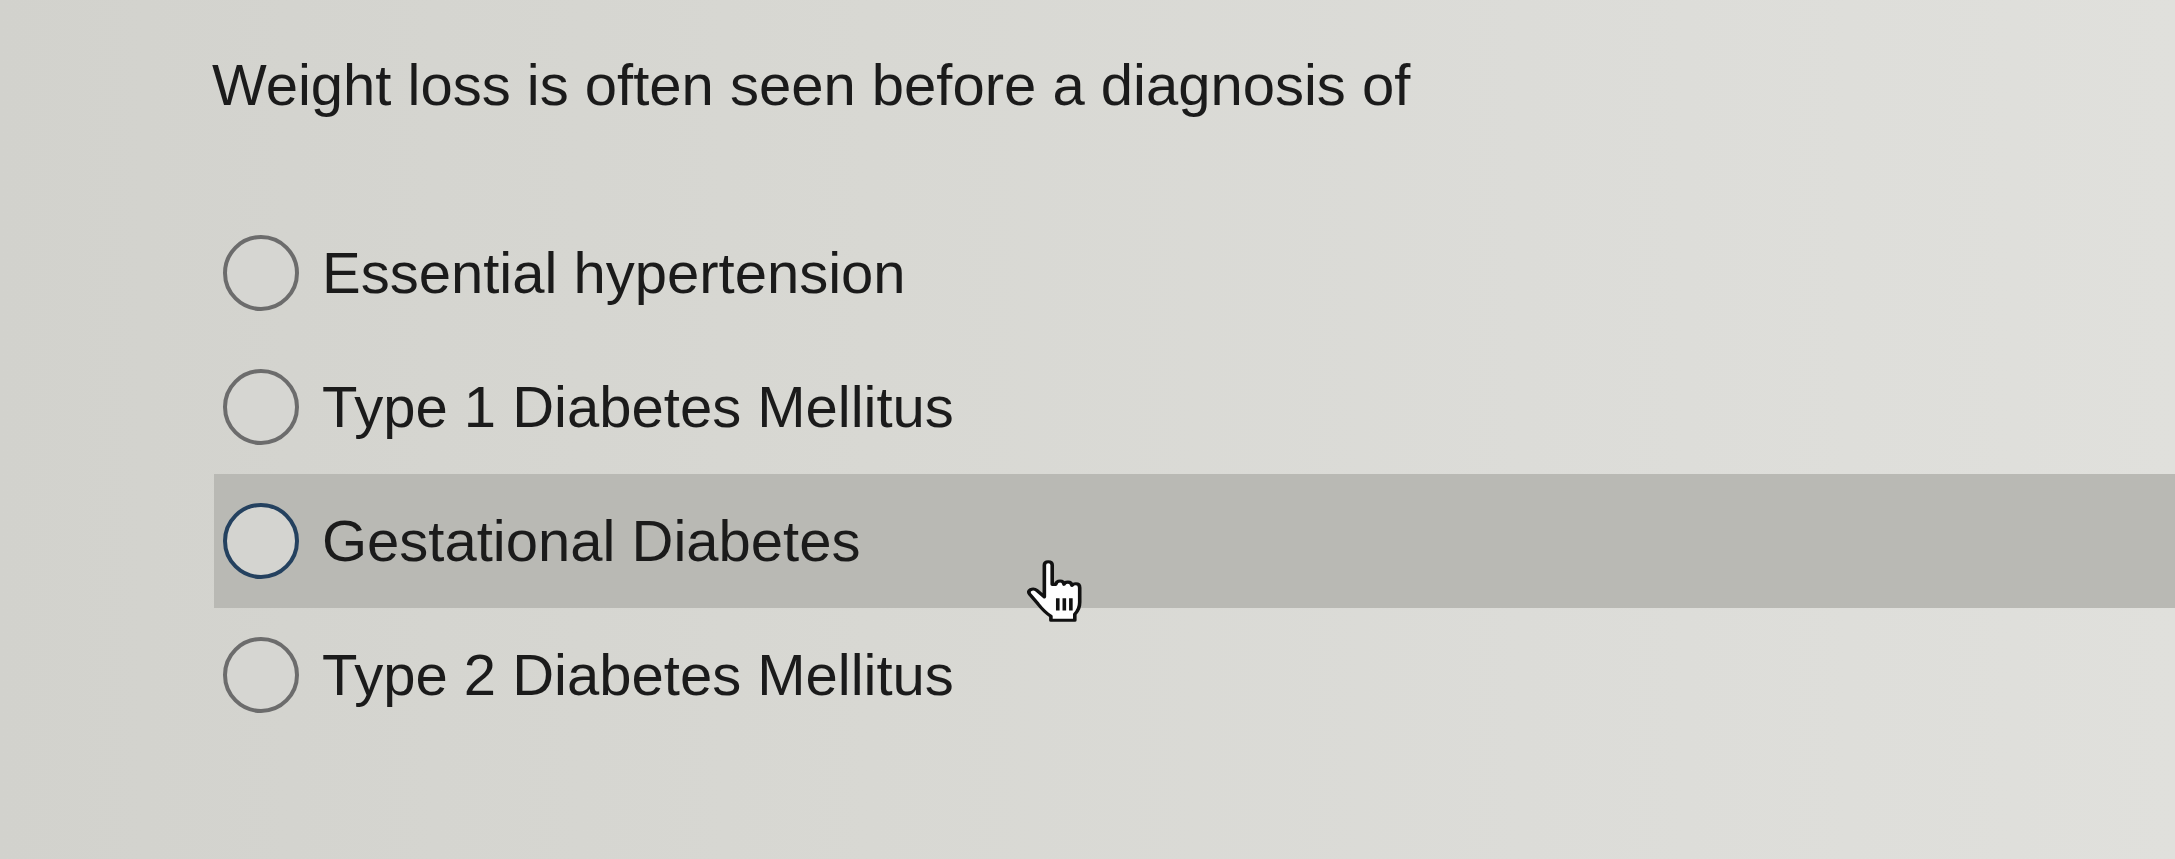 This screenshot has width=2175, height=859. What do you see at coordinates (1054, 591) in the screenshot?
I see `hand-cursor-icon` at bounding box center [1054, 591].